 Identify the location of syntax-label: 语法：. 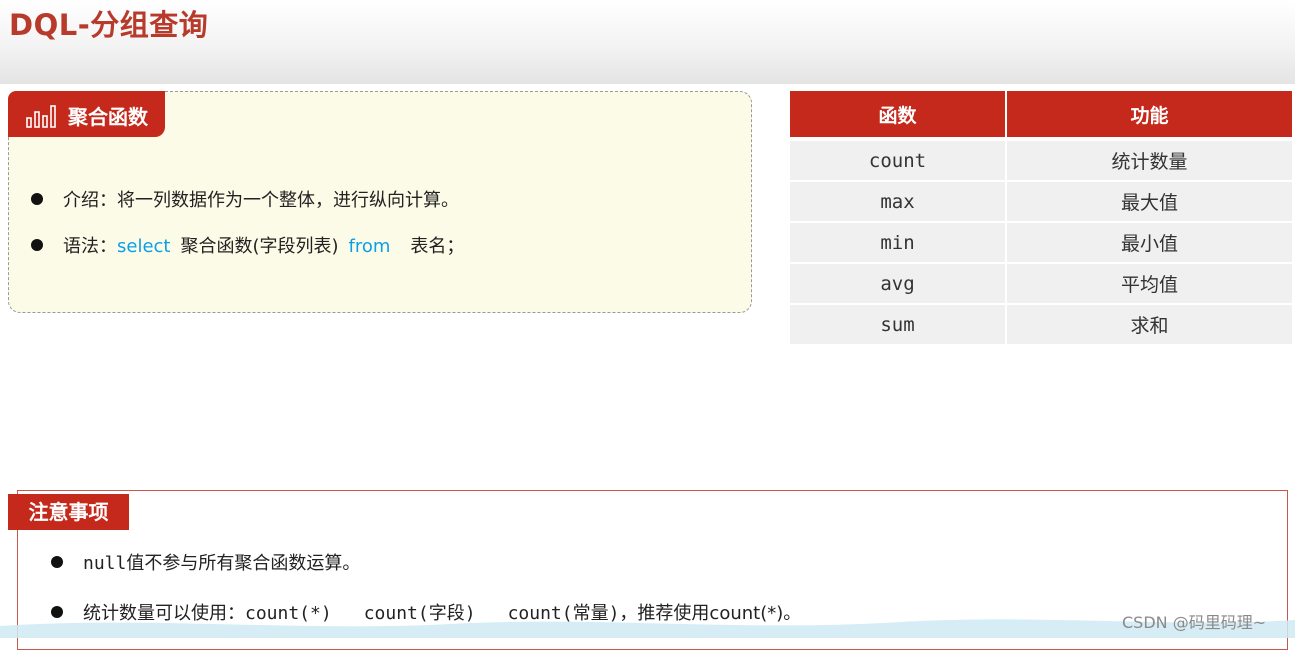
(90, 246).